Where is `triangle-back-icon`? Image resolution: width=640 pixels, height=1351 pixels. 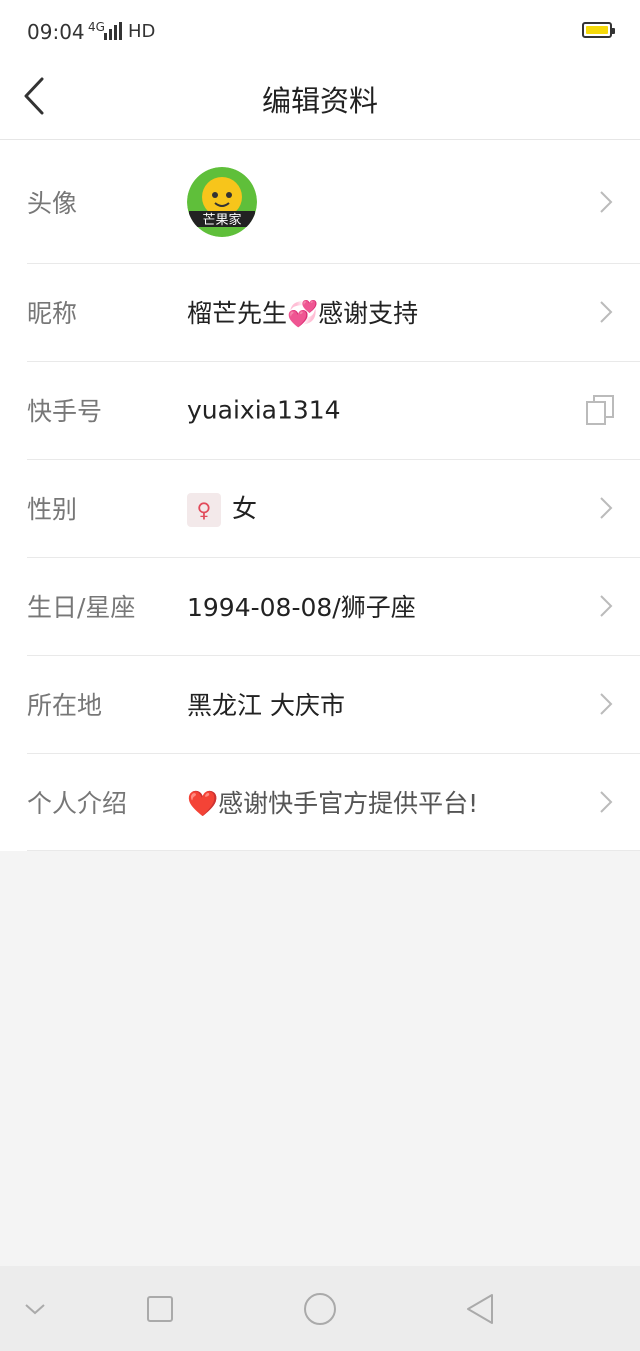
triangle-back-icon is located at coordinates (480, 1308).